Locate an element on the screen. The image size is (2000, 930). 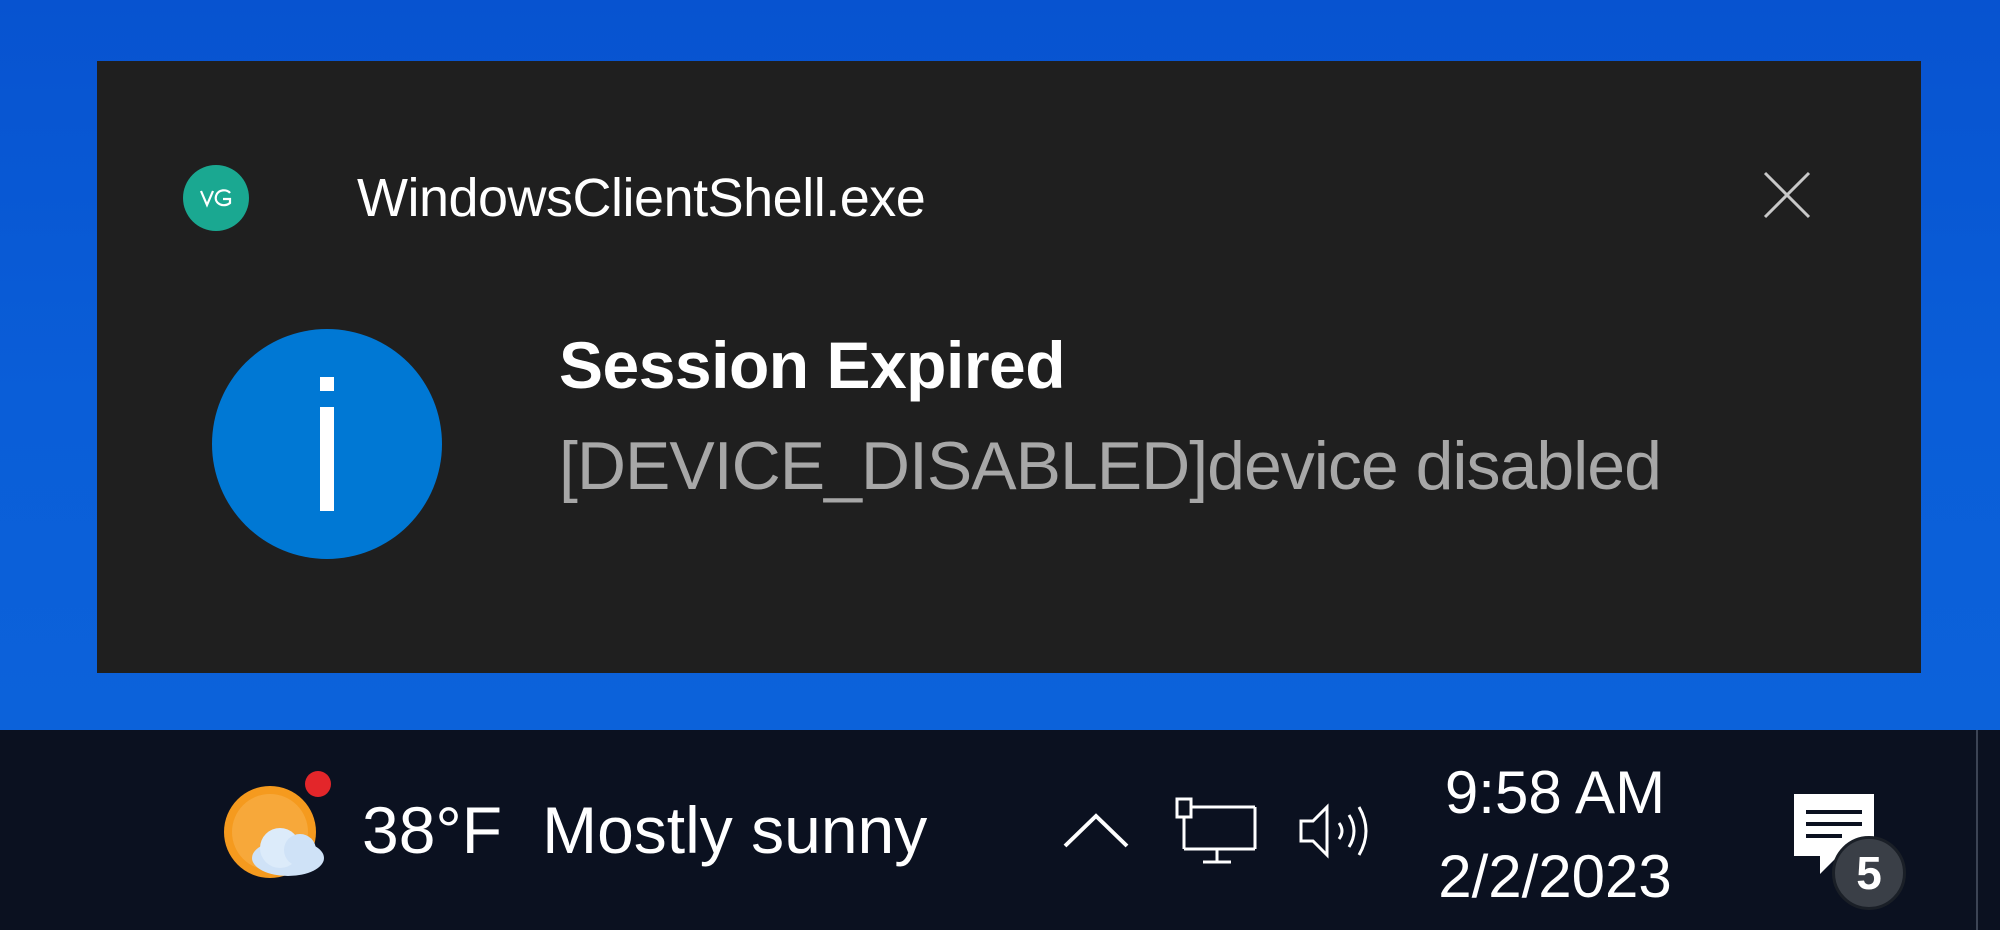
clock-date: 2/2/2023 is located at coordinates (1555, 876).